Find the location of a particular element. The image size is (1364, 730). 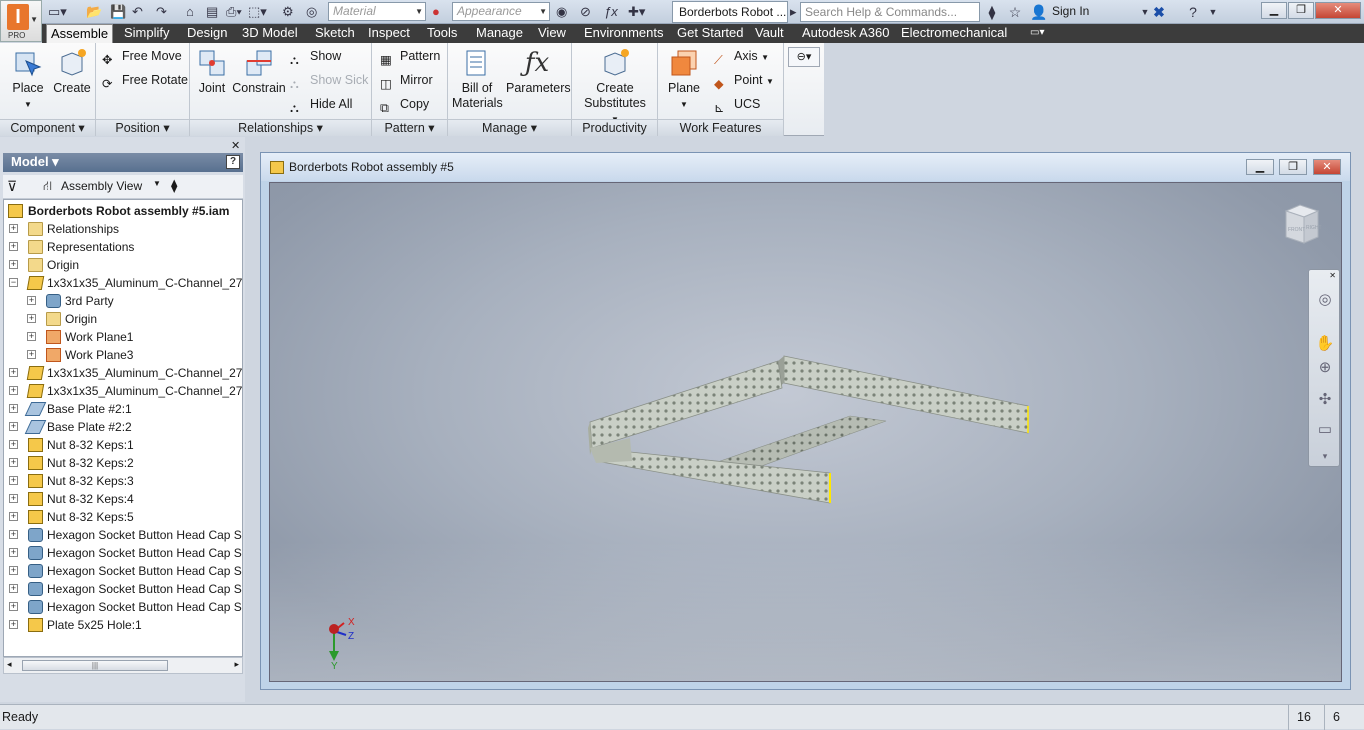

new-icon: ▭▾ is located at coordinates (57, 12).